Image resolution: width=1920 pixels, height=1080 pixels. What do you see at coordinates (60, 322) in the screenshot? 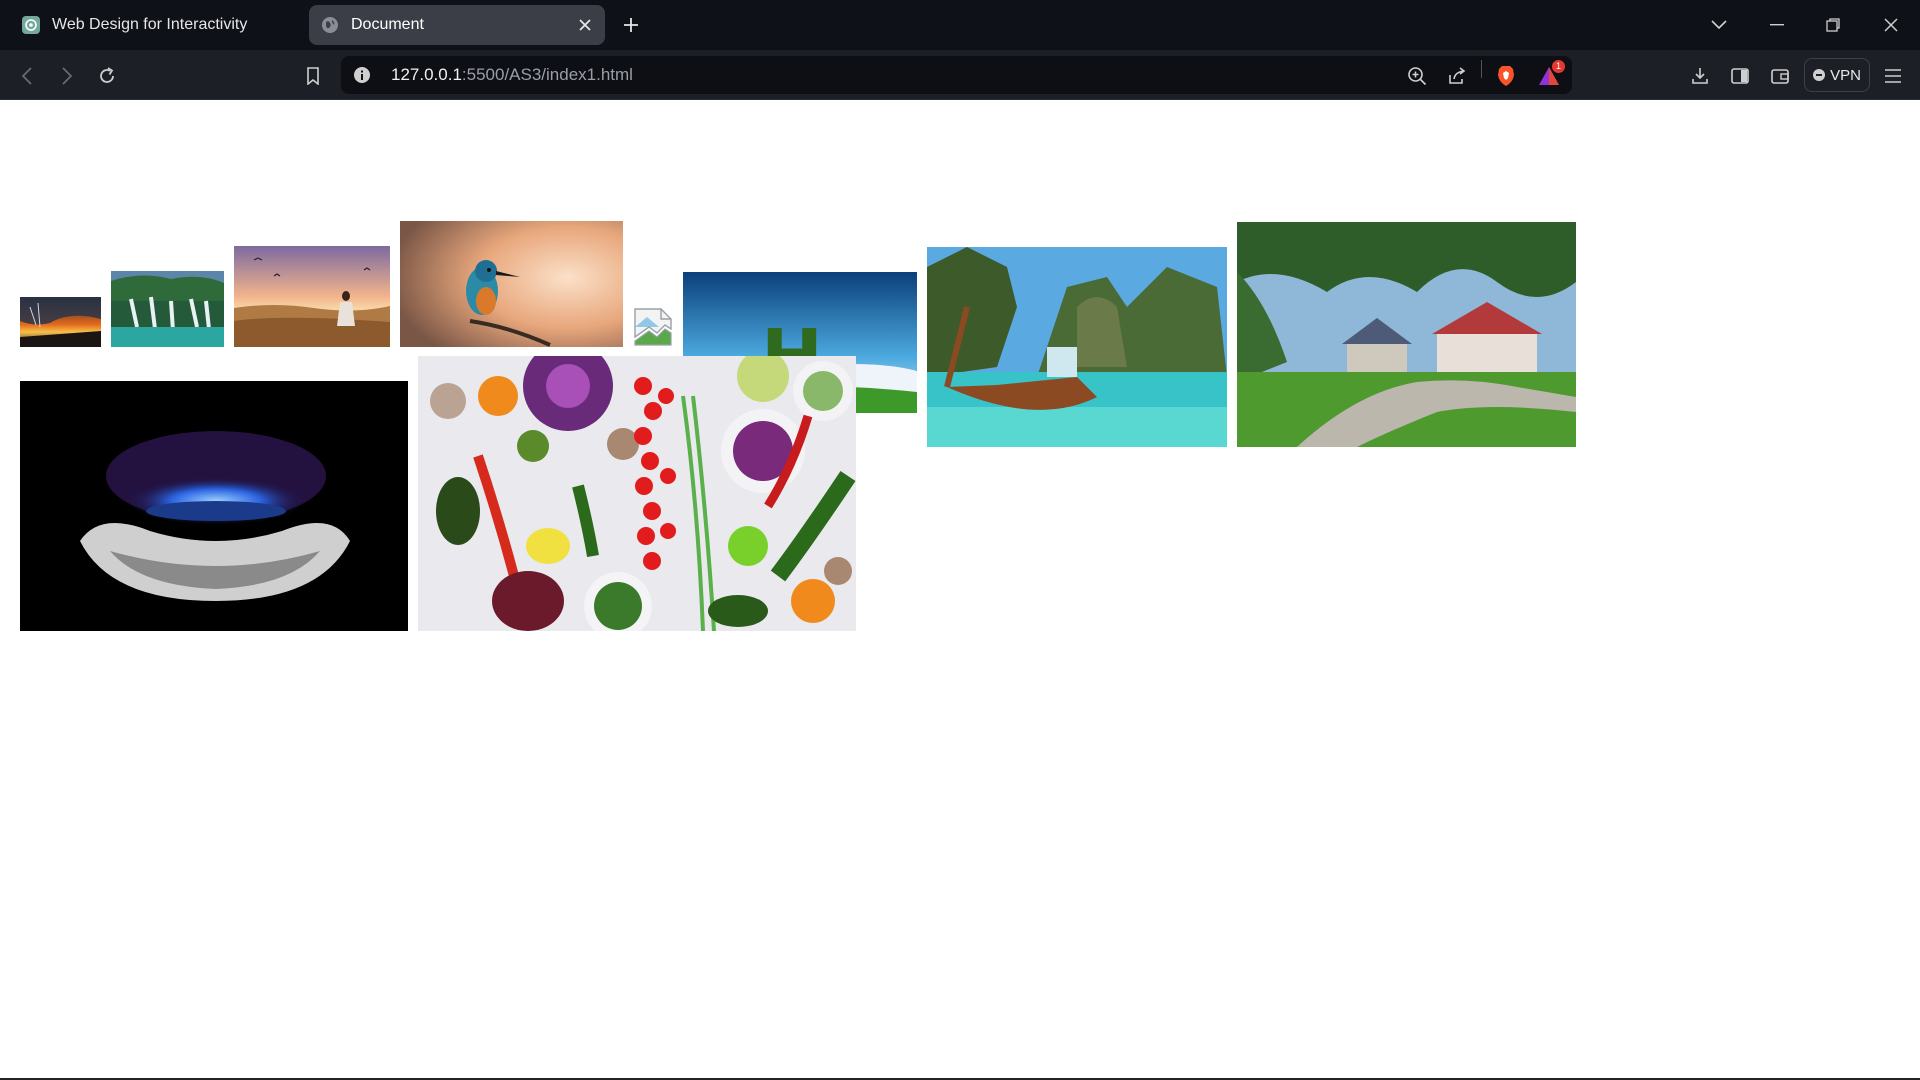
I see `storm-sunset-image` at bounding box center [60, 322].